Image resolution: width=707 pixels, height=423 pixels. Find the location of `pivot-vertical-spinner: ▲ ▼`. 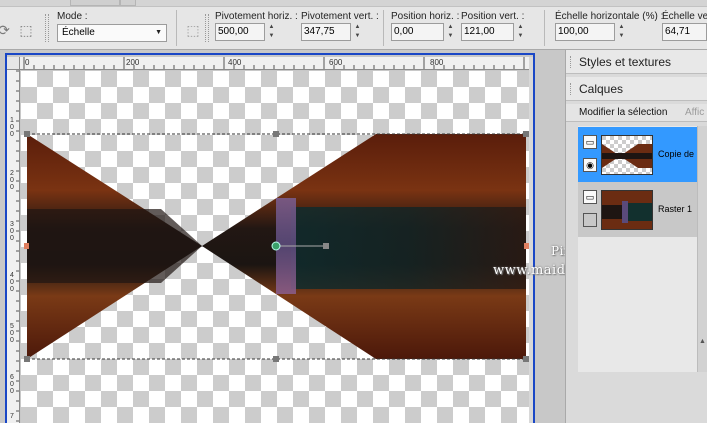

pivot-vertical-spinner: ▲ ▼ is located at coordinates (357, 32).